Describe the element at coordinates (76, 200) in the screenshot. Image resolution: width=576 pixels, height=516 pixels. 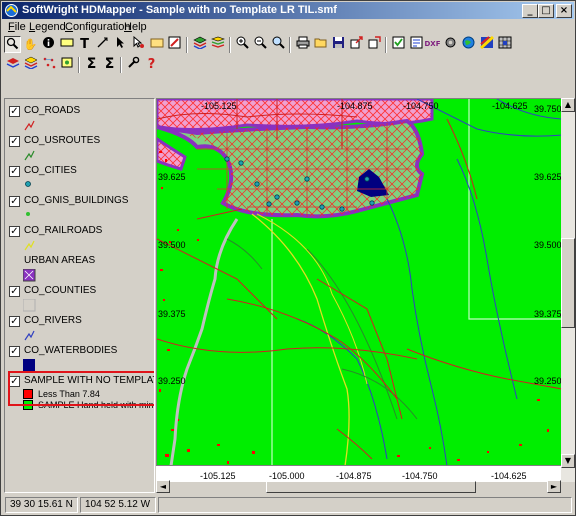
I see `layer-name: CO_GNIS_BUILDINGS` at that location.